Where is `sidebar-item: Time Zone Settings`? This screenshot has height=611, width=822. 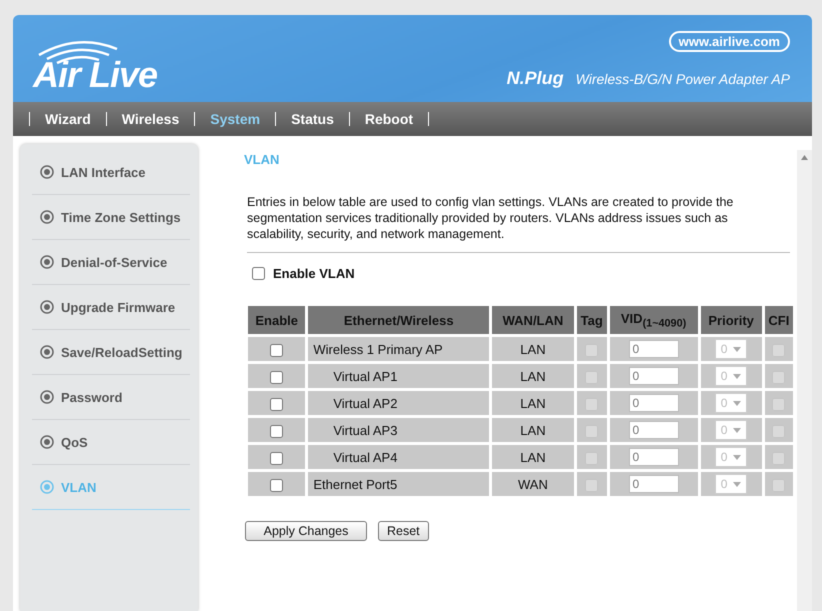 sidebar-item: Time Zone Settings is located at coordinates (111, 217).